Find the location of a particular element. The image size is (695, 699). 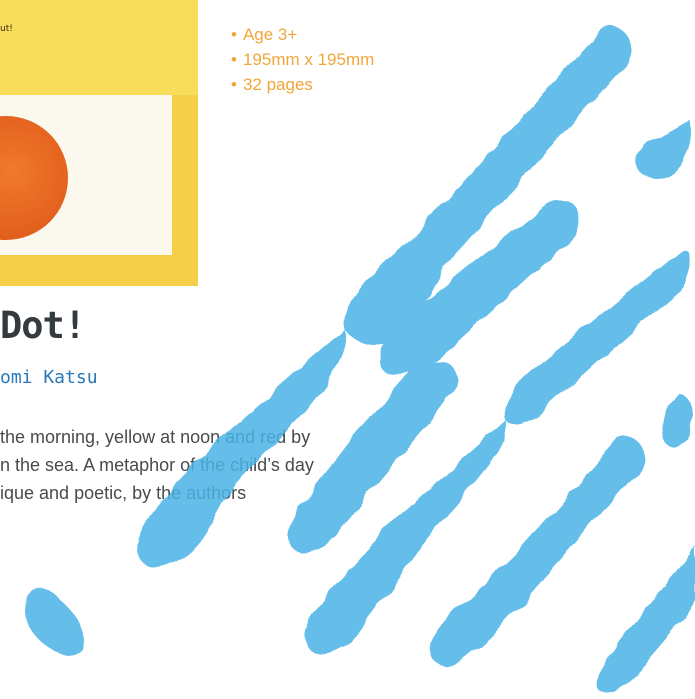

description-line: n the sea. A metaphor of the child’s day is located at coordinates (157, 465).